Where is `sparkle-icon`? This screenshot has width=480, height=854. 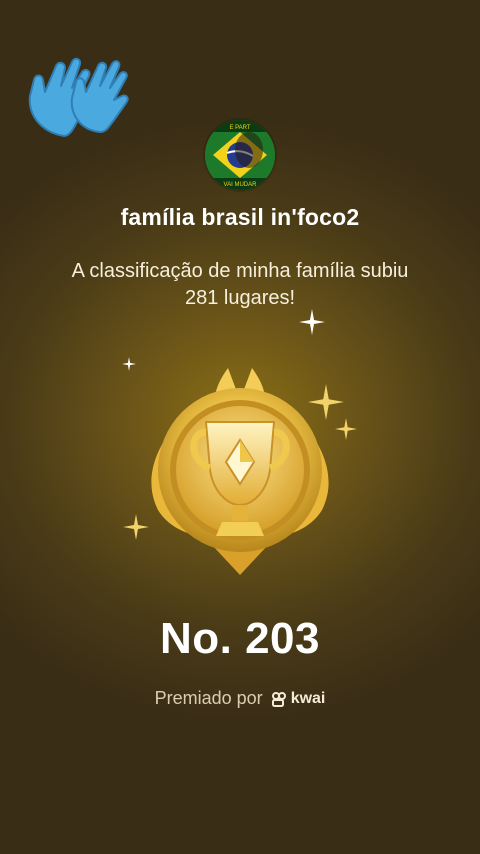
sparkle-icon is located at coordinates (312, 322).